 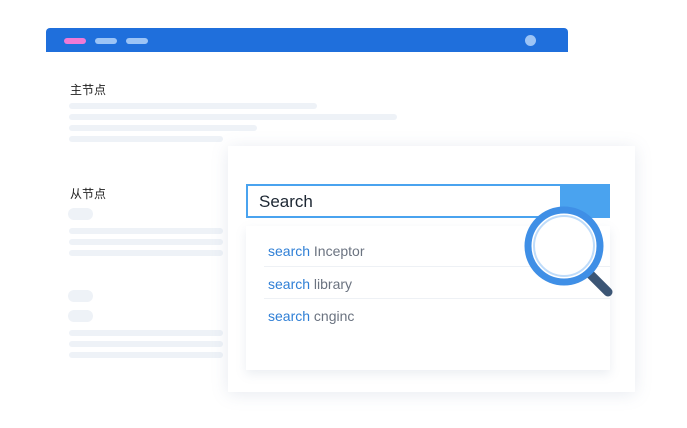 I want to click on search-result-item: search cnginc, so click(x=311, y=316).